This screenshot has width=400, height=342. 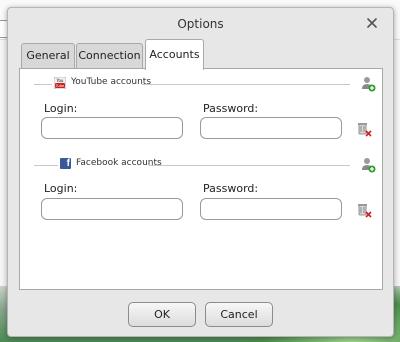 What do you see at coordinates (48, 56) in the screenshot?
I see `tab-general: General` at bounding box center [48, 56].